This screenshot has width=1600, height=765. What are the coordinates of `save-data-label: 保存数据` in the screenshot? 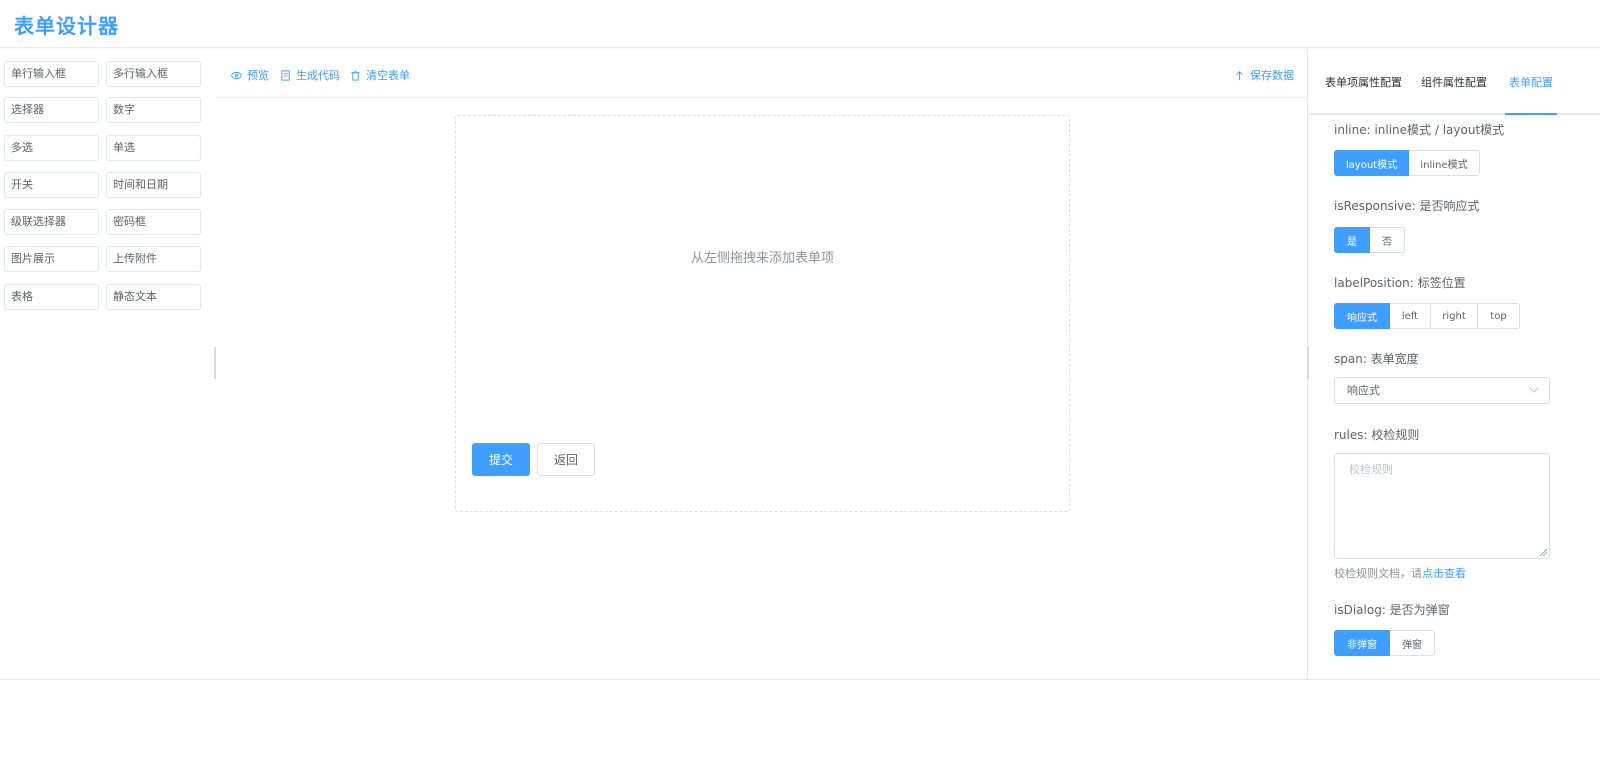 It's located at (1272, 75).